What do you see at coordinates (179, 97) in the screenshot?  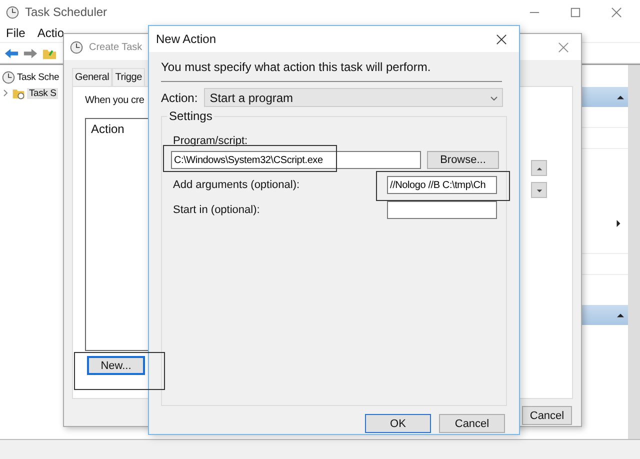 I see `field-label: Action:` at bounding box center [179, 97].